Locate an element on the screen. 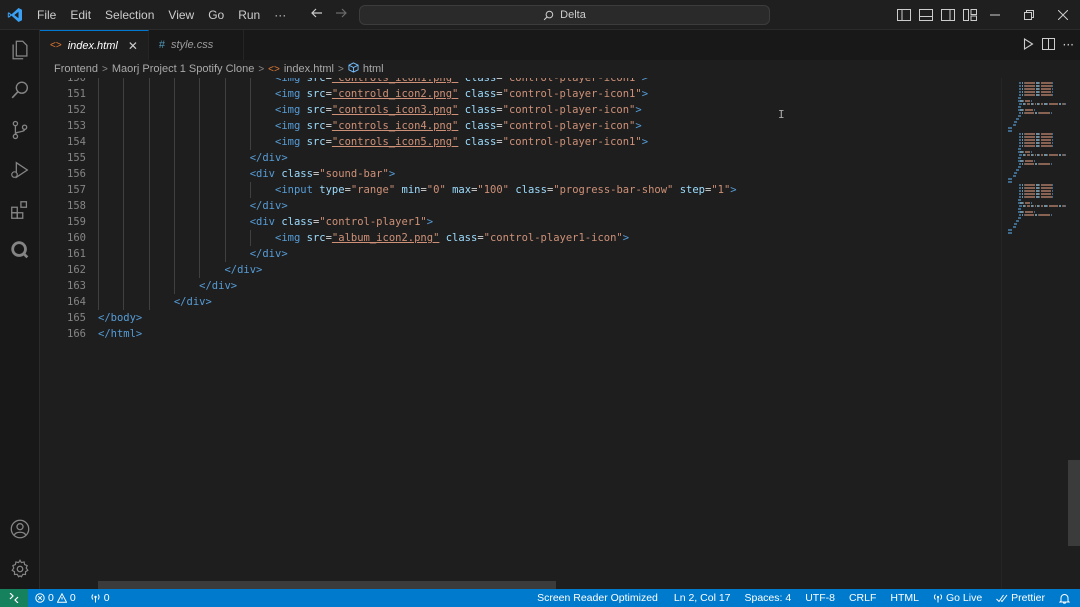 The height and width of the screenshot is (607, 1080). horizontal-scrollbar is located at coordinates (327, 585).